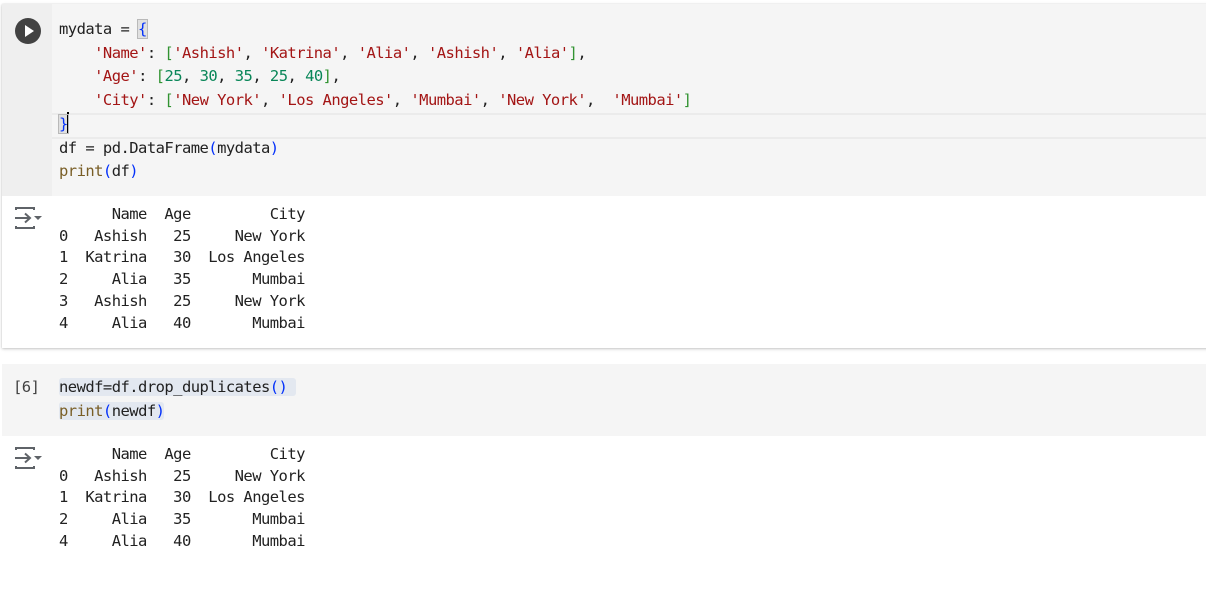 This screenshot has height=593, width=1206. I want to click on code-token: mydata, so click(243, 147).